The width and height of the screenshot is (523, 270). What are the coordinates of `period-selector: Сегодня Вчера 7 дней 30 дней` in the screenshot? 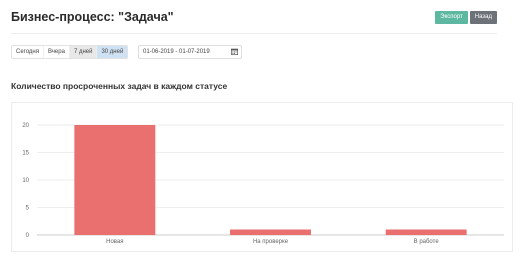 It's located at (70, 52).